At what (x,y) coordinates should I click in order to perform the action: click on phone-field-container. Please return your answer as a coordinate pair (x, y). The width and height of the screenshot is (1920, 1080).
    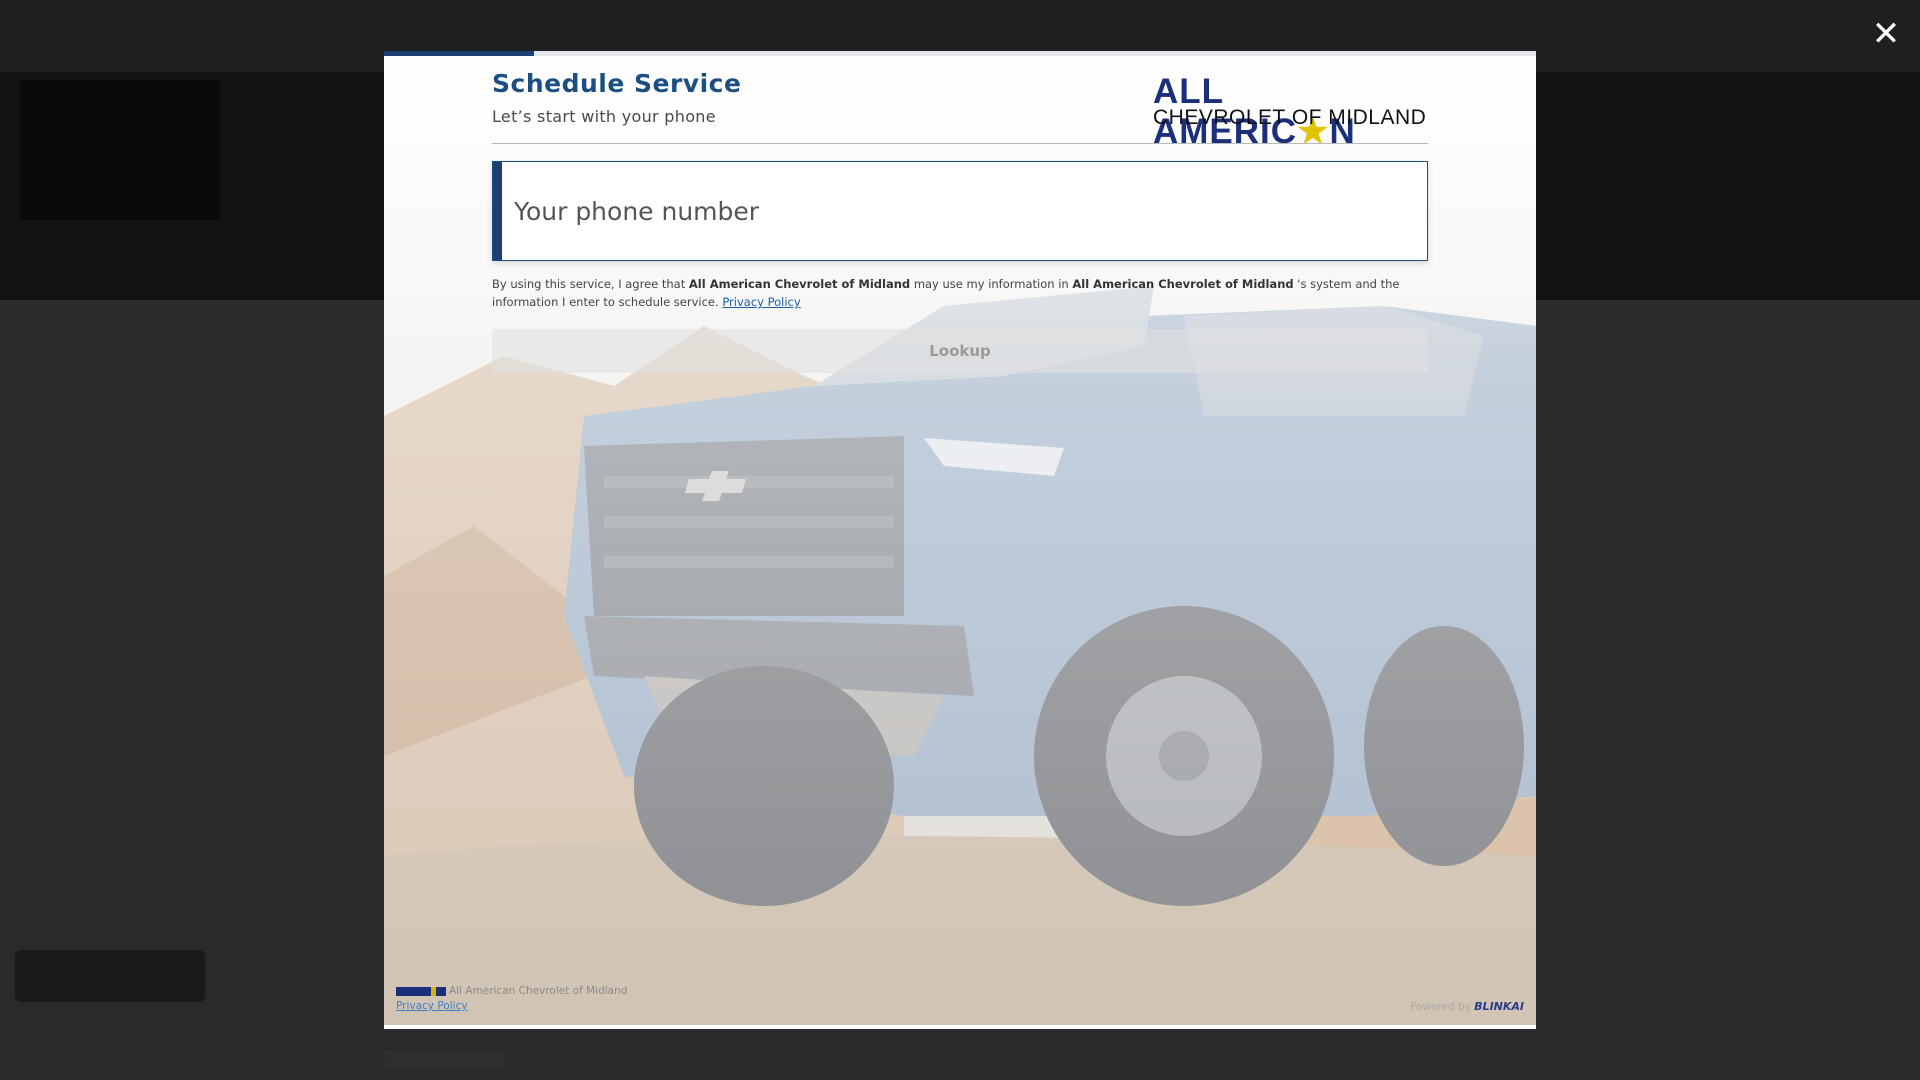
    Looking at the image, I should click on (960, 211).